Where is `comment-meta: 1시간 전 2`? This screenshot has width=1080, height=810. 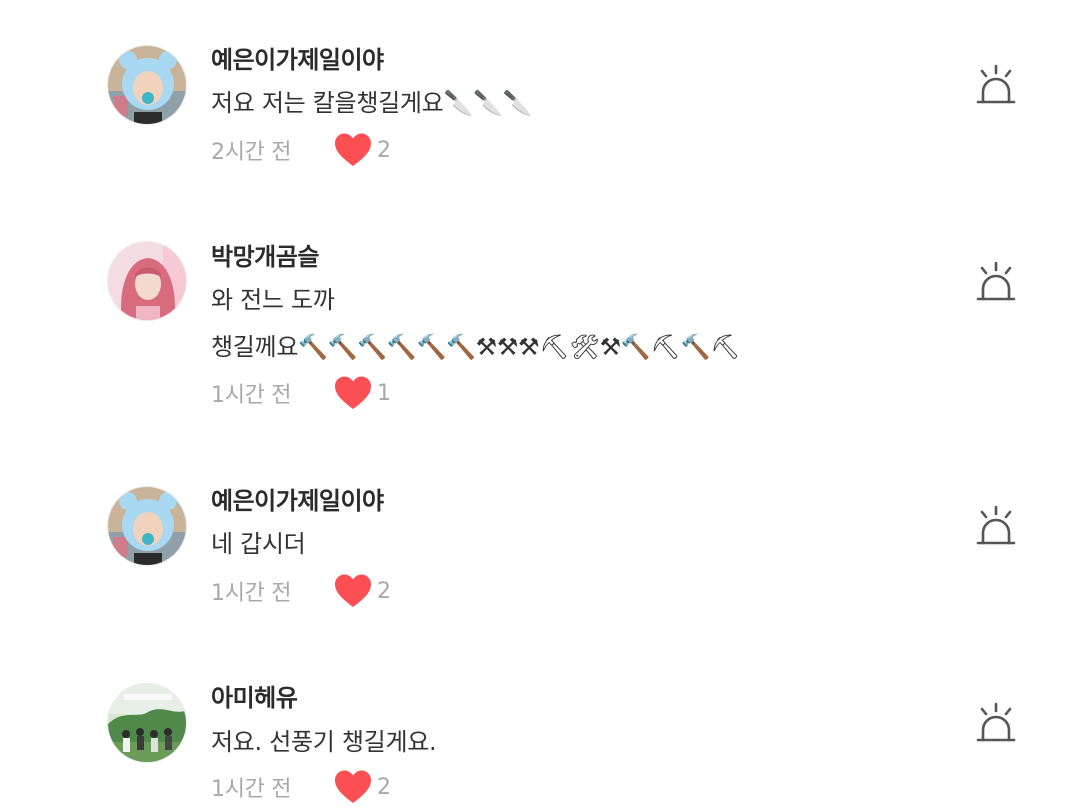 comment-meta: 1시간 전 2 is located at coordinates (301, 787).